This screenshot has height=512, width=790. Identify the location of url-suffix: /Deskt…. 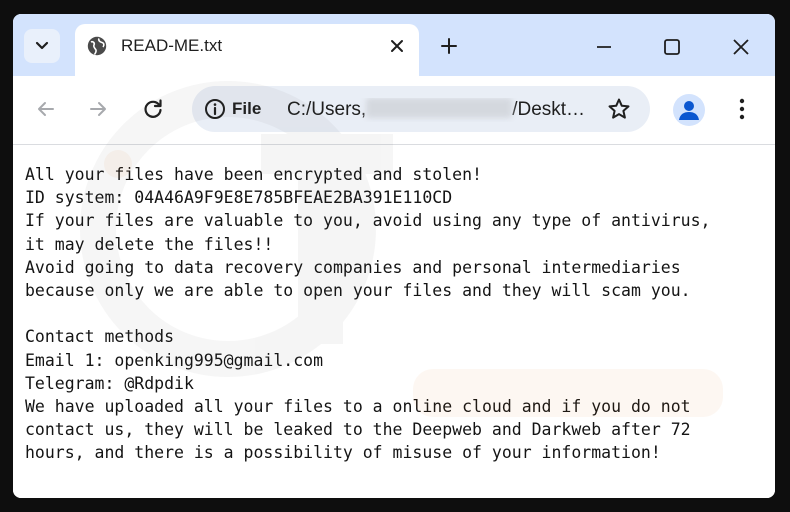
(549, 109).